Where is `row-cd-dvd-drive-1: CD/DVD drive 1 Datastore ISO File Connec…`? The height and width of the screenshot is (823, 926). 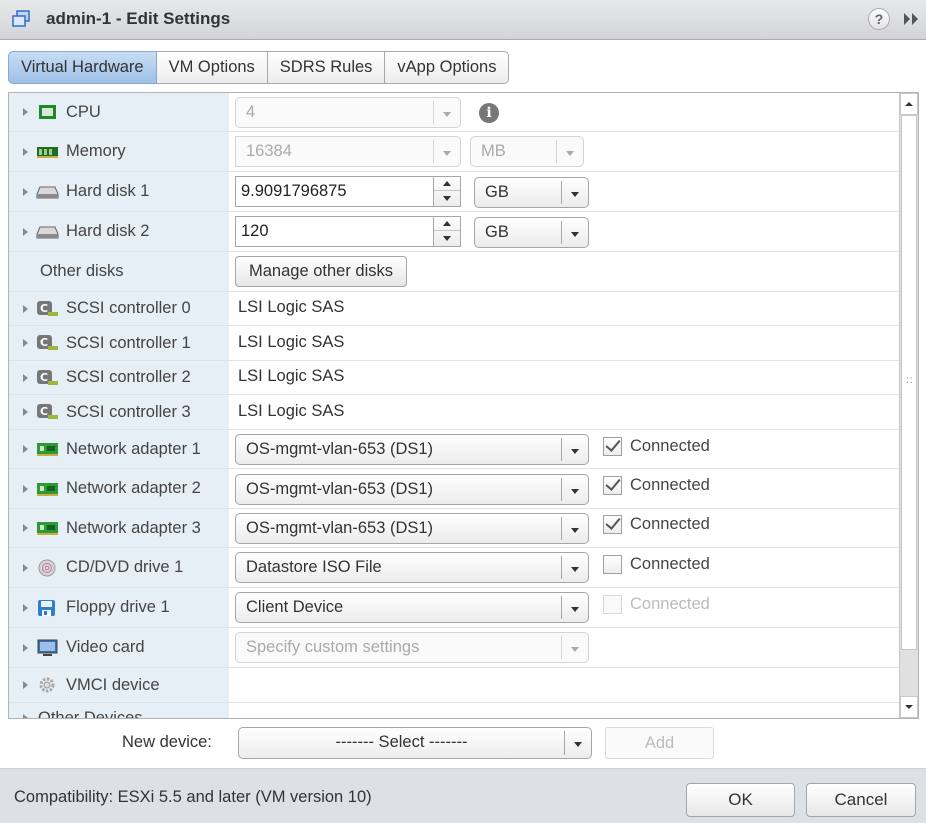 row-cd-dvd-drive-1: CD/DVD drive 1 Datastore ISO File Connec… is located at coordinates (454, 568).